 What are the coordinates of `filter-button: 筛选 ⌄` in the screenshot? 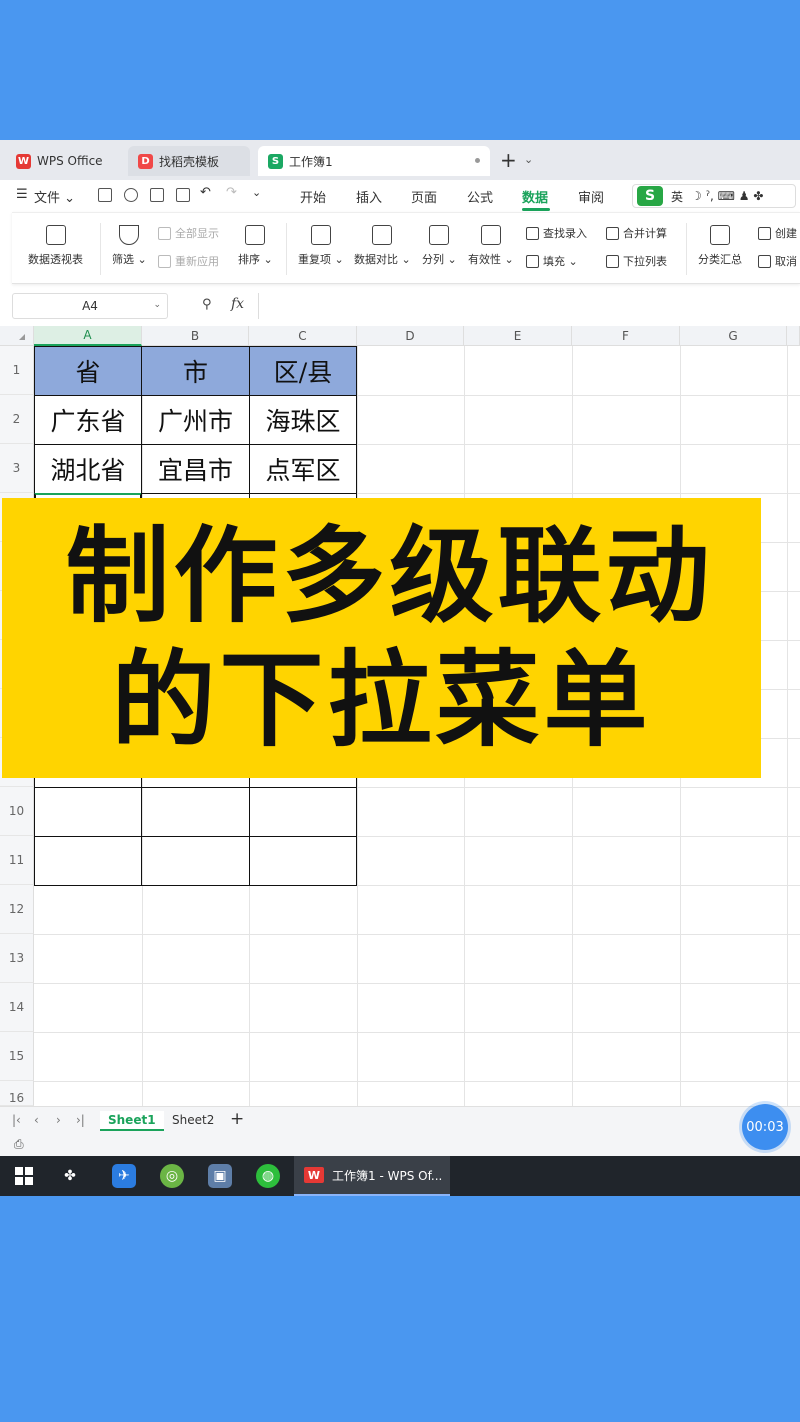 It's located at (129, 246).